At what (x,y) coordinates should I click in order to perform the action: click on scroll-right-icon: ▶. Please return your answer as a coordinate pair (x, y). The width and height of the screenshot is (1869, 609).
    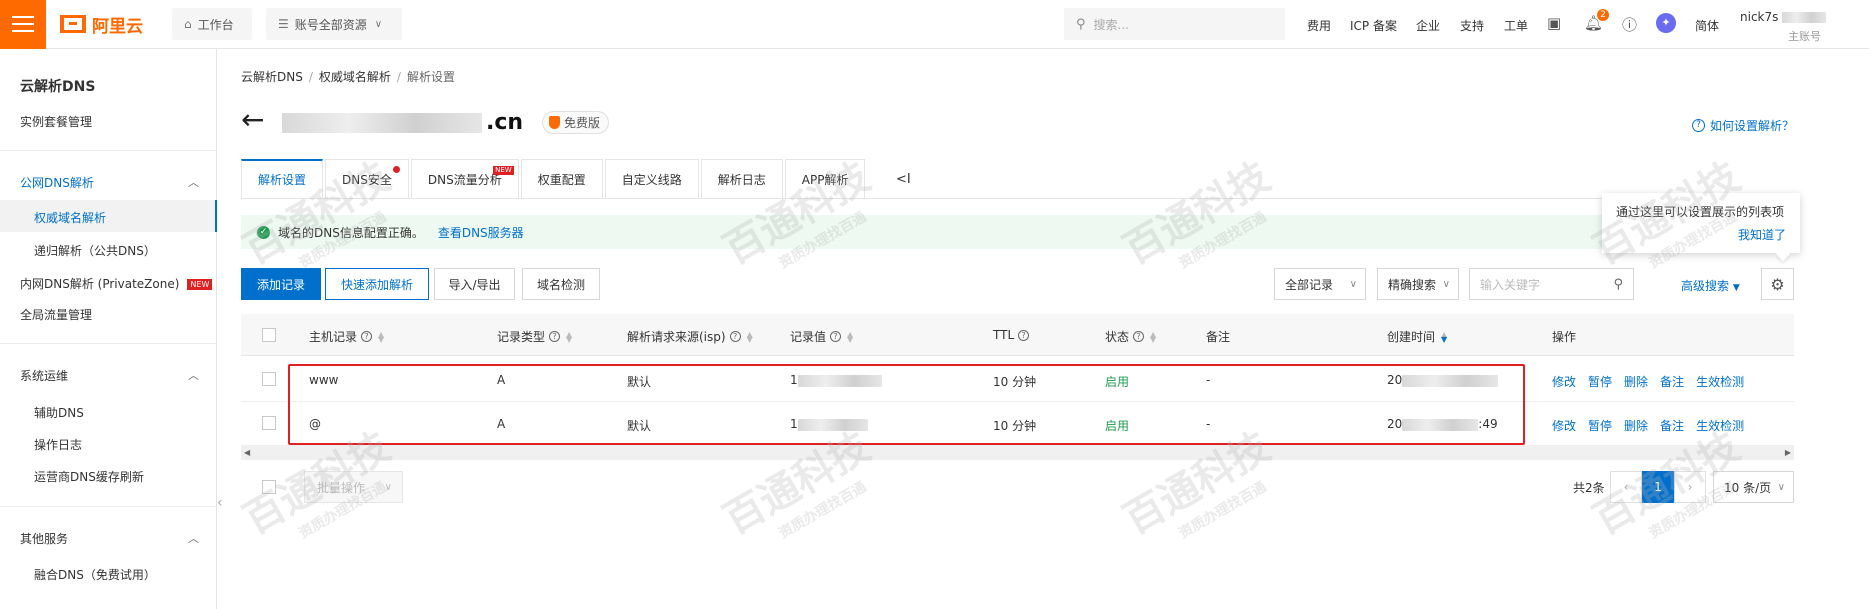
    Looking at the image, I should click on (1788, 453).